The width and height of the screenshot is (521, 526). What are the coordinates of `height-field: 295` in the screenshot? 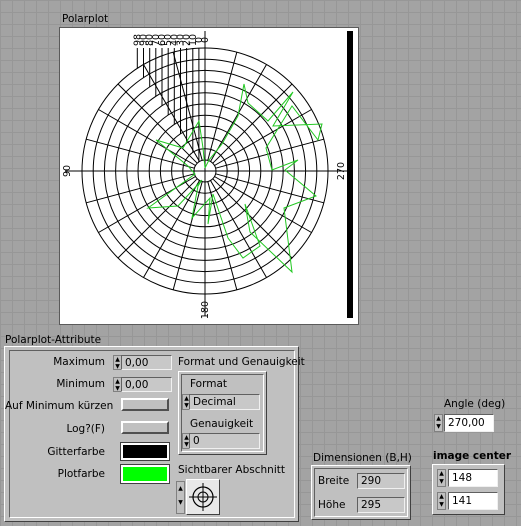 It's located at (381, 505).